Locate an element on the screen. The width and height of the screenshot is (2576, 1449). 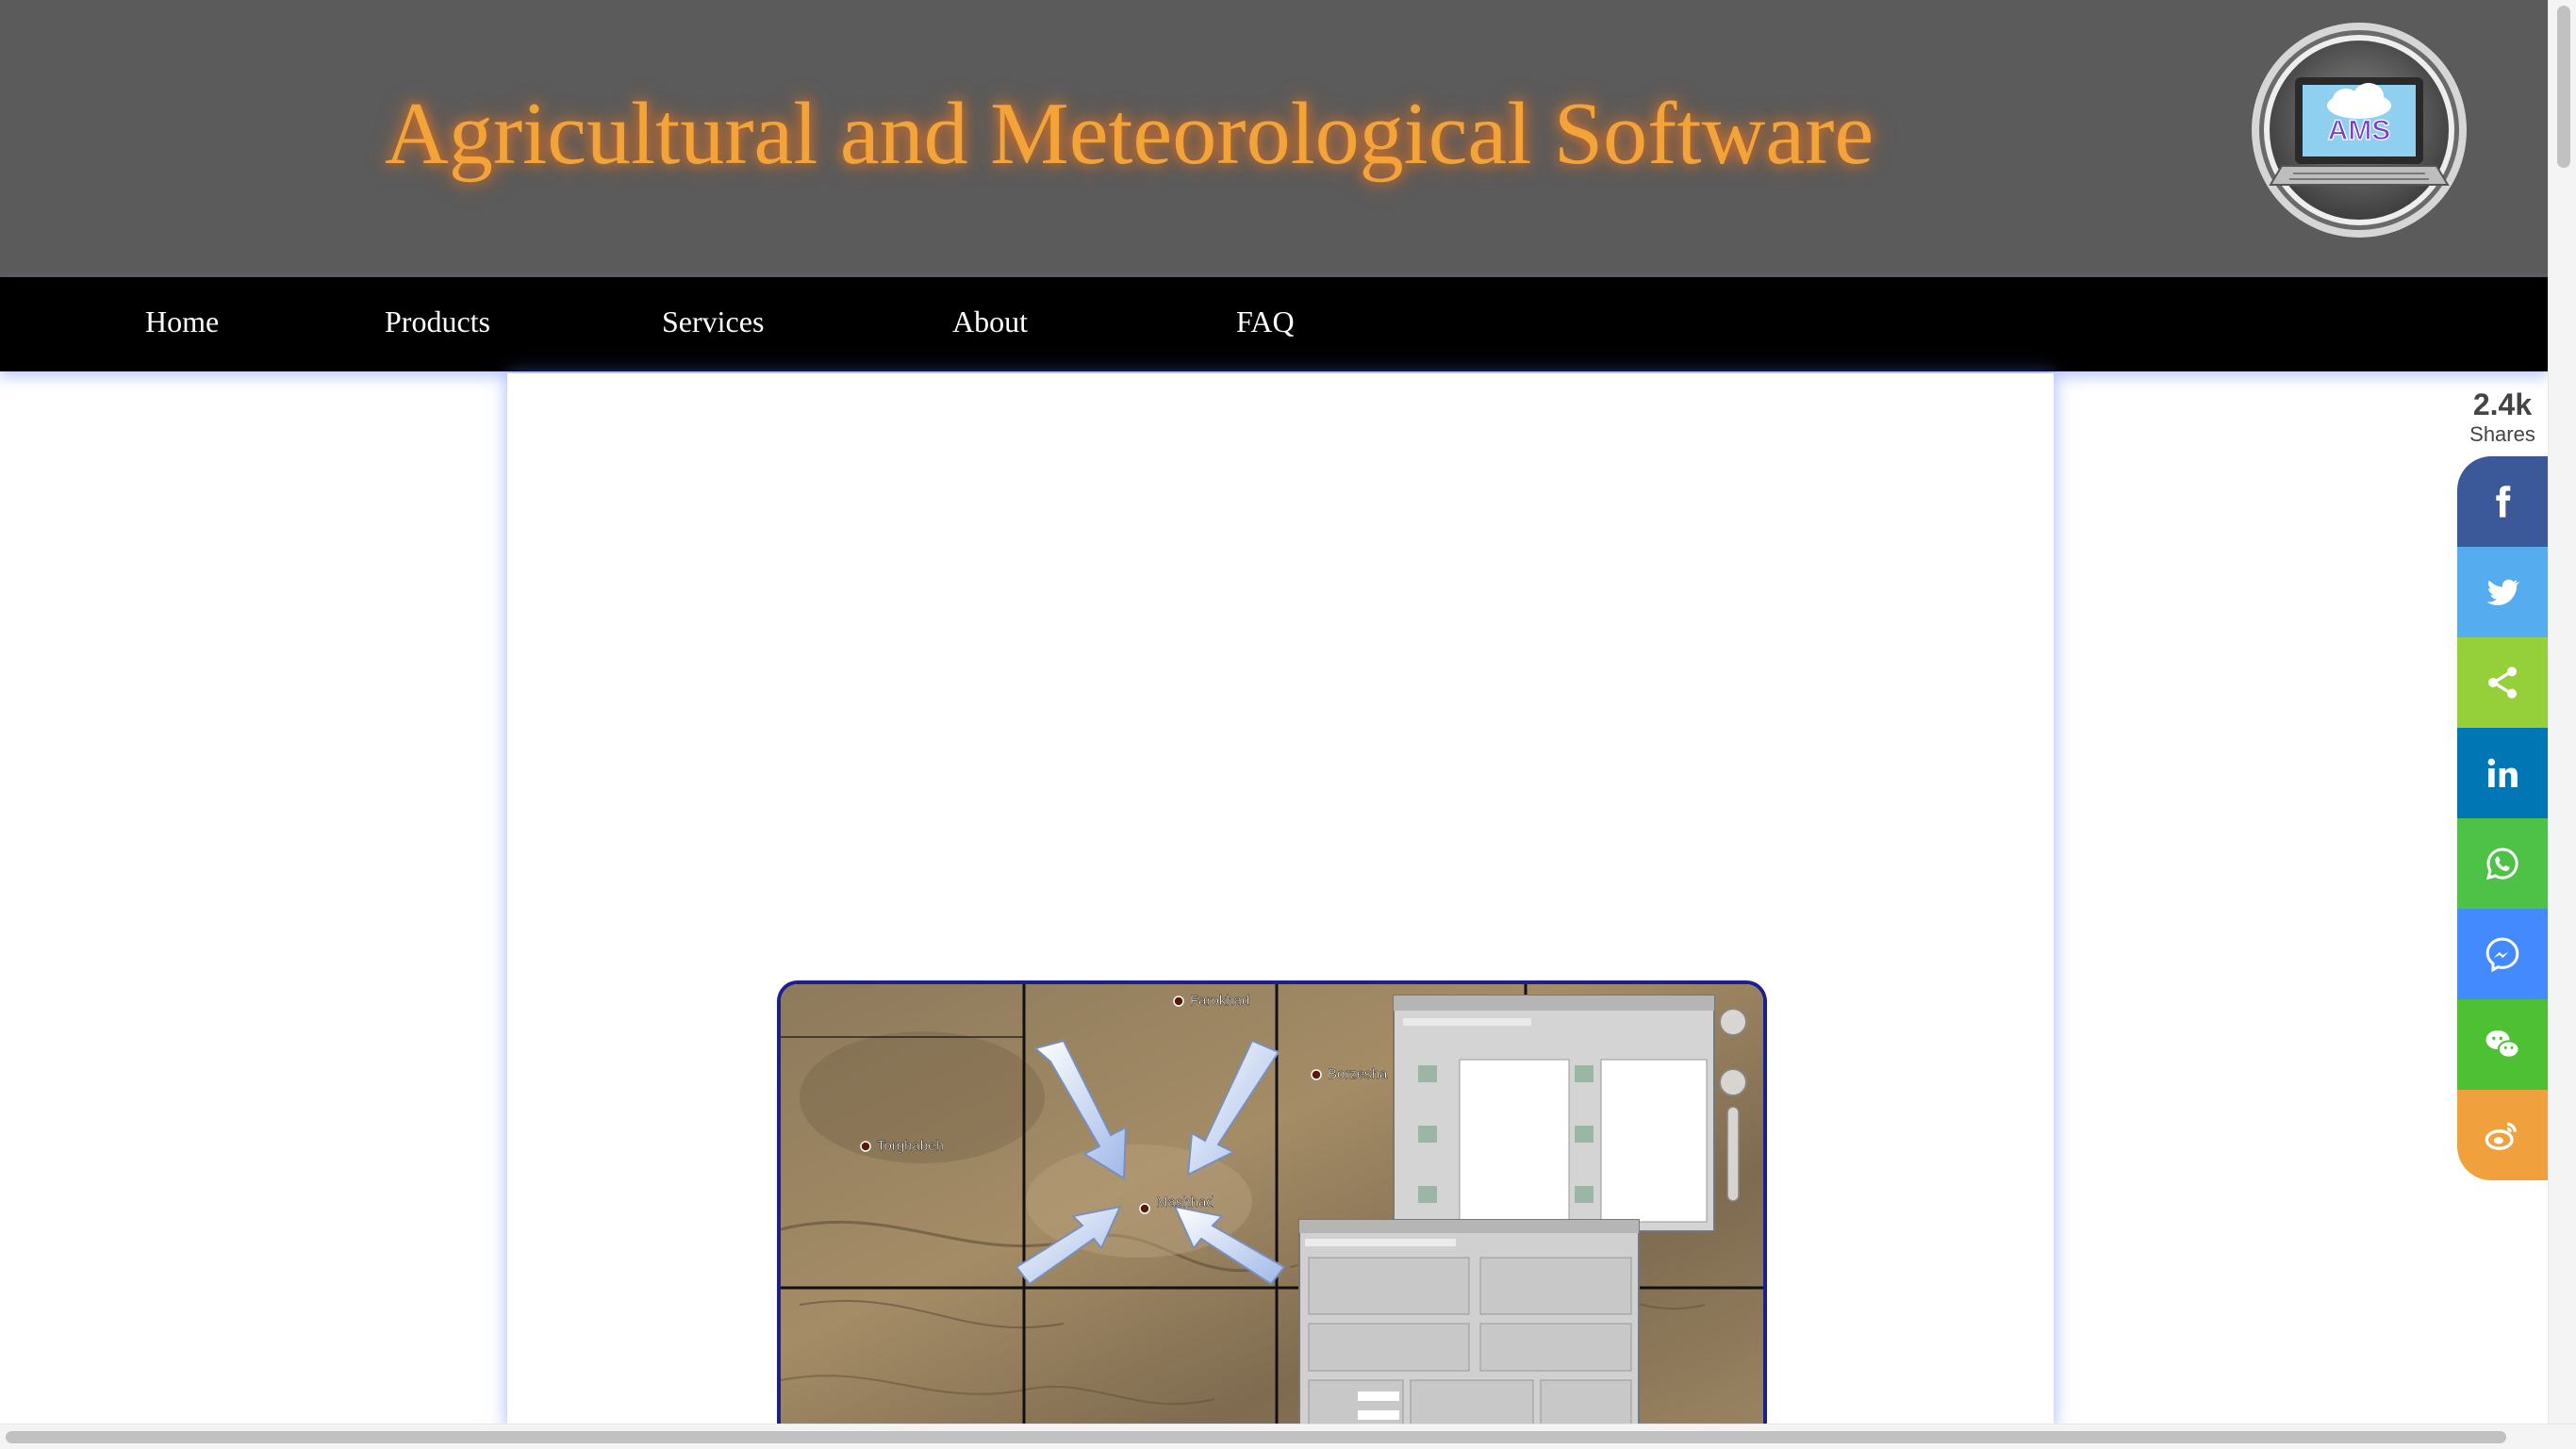
map-label-borzesha: Borzesha is located at coordinates (1358, 1074).